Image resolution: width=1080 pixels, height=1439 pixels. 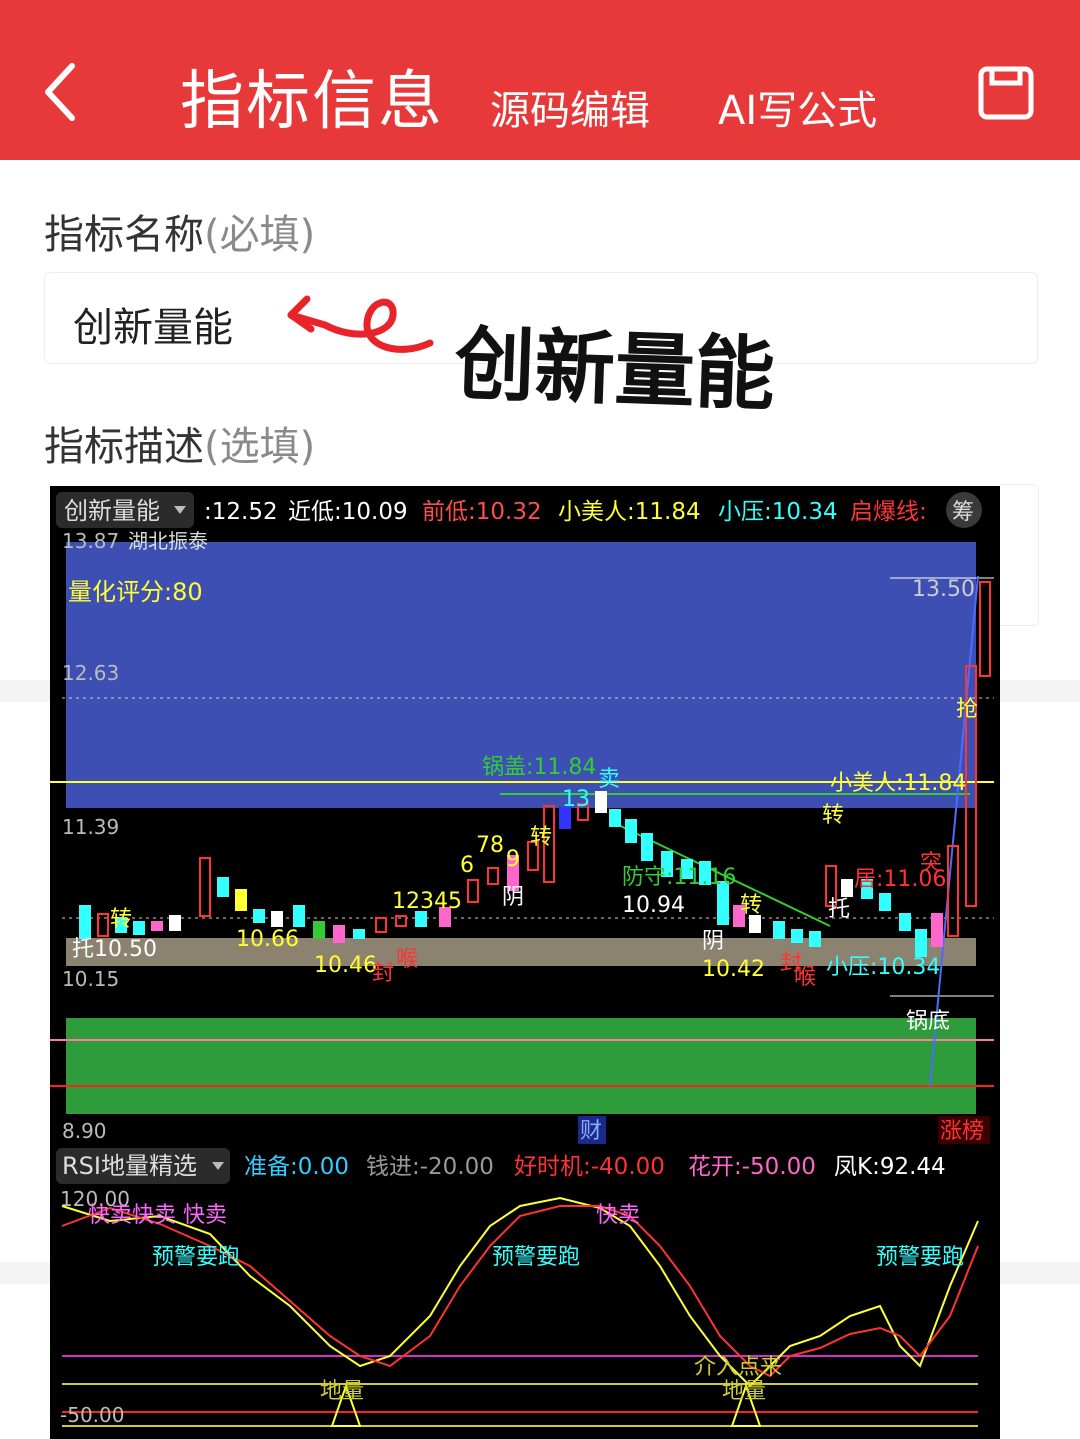 What do you see at coordinates (744, 1391) in the screenshot?
I see `diliang-label-2: 地量` at bounding box center [744, 1391].